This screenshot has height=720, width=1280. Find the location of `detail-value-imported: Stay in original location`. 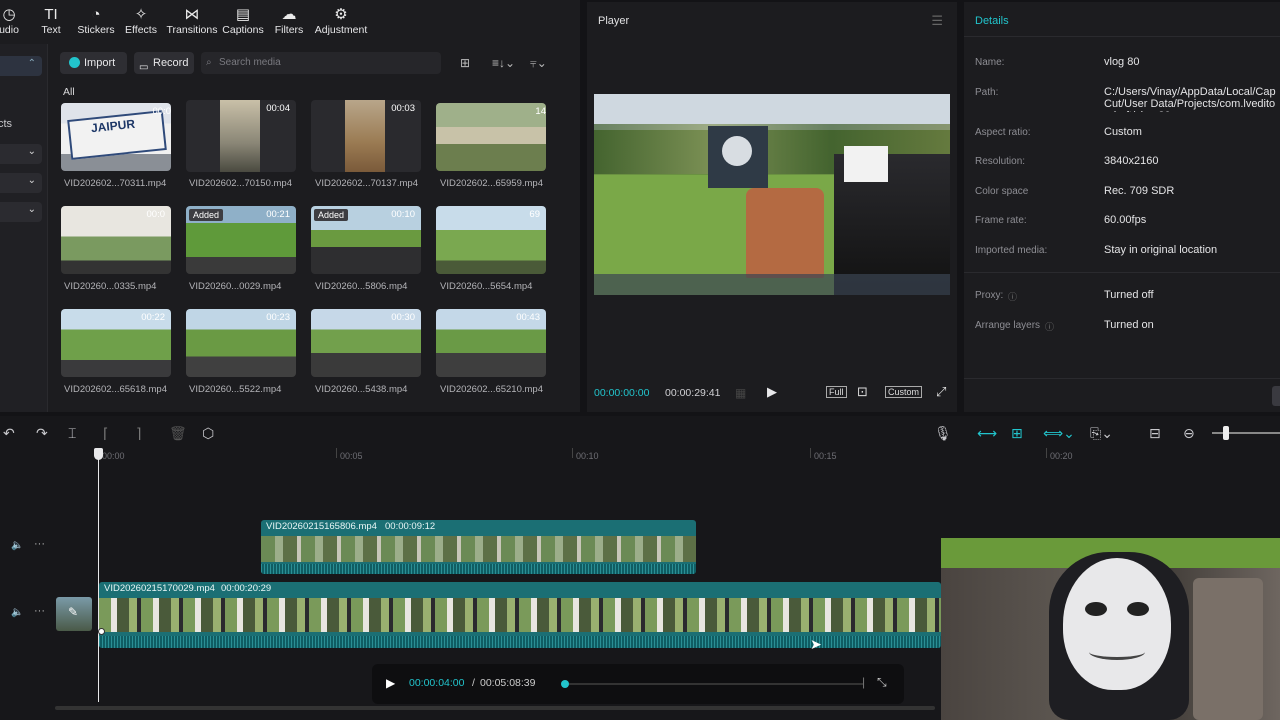

detail-value-imported: Stay in original location is located at coordinates (1161, 250).